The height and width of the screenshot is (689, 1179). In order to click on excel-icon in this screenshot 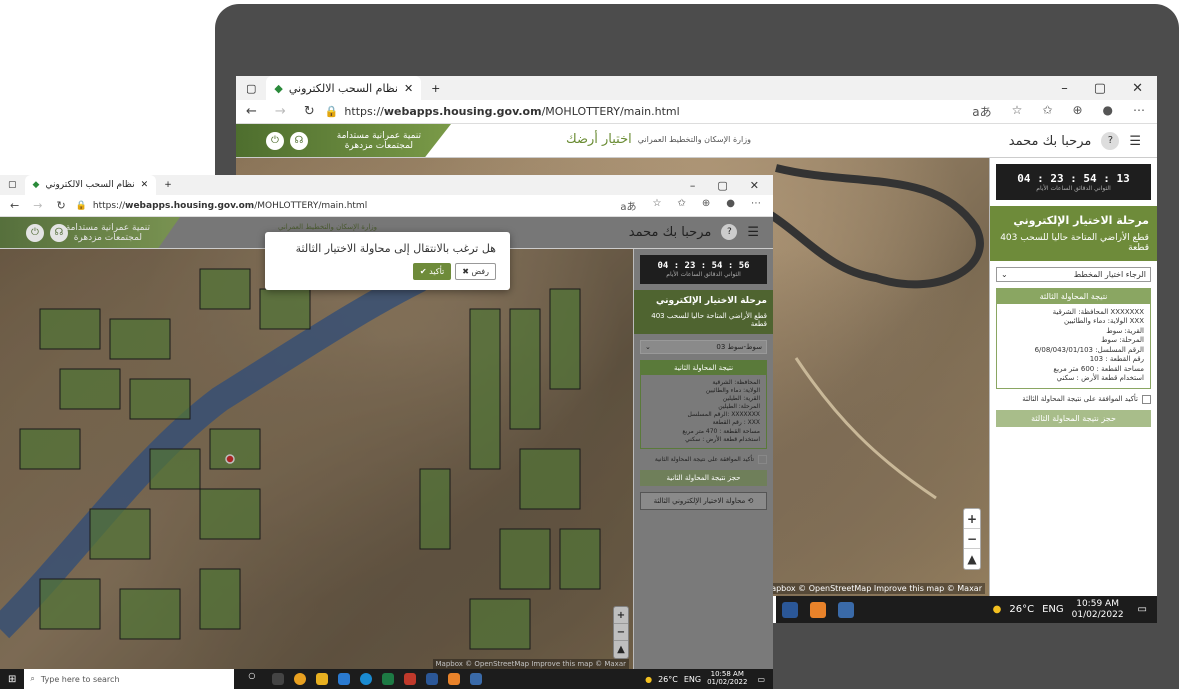, I will do `click(388, 679)`.